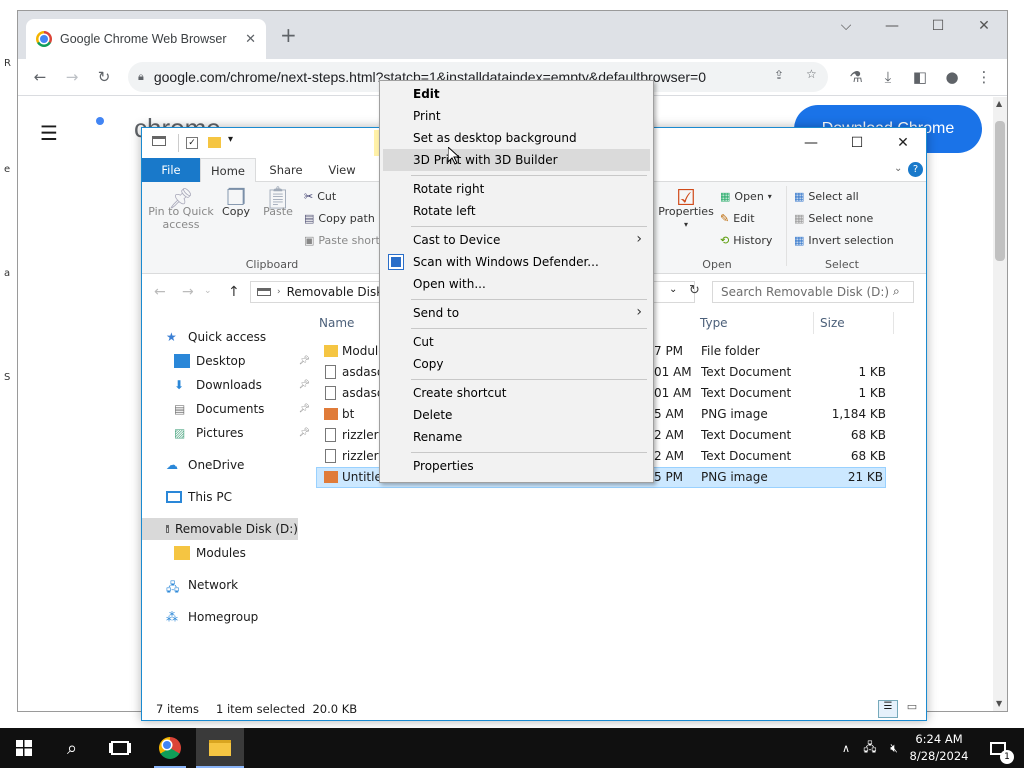 The image size is (1024, 768). Describe the element at coordinates (896, 291) in the screenshot. I see `search-icon: ⌕` at that location.